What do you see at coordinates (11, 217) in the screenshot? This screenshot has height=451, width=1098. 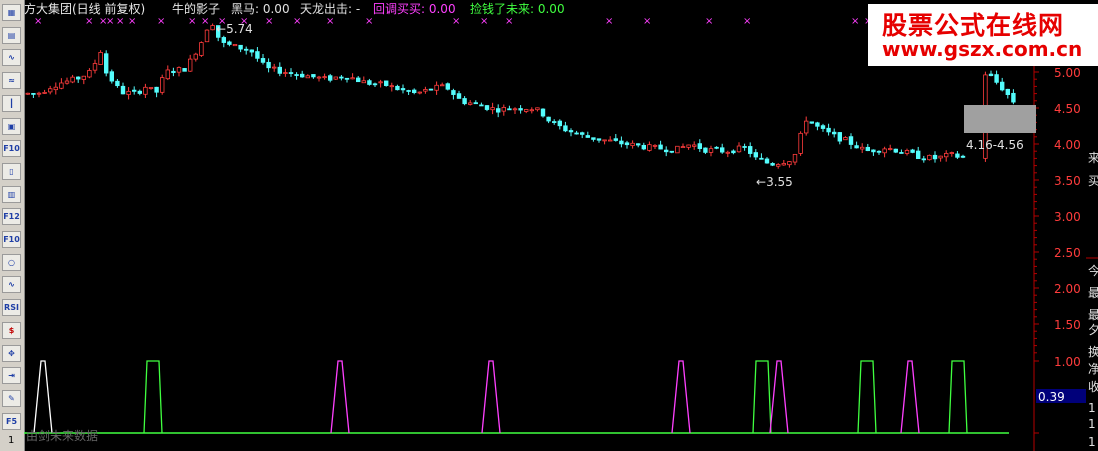 I see `f12-button: F12` at bounding box center [11, 217].